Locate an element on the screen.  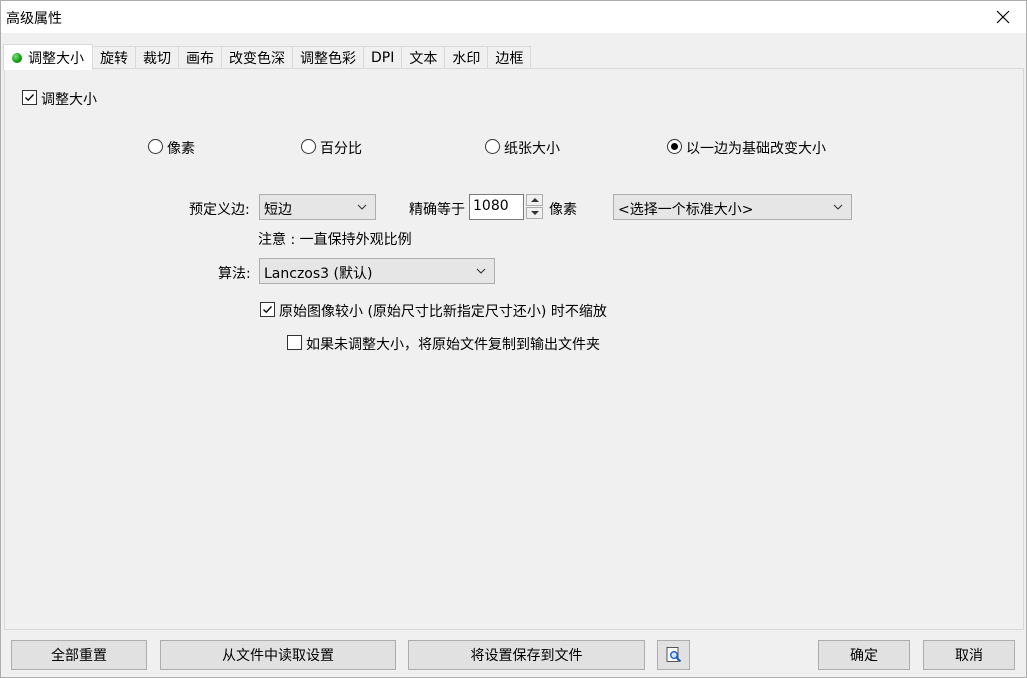
tab-canvas: 画布 is located at coordinates (200, 57).